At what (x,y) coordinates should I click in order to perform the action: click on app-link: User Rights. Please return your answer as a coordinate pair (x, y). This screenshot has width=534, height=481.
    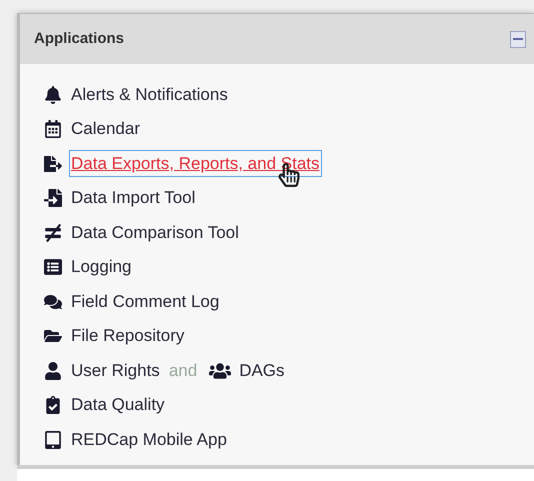
    Looking at the image, I should click on (115, 371).